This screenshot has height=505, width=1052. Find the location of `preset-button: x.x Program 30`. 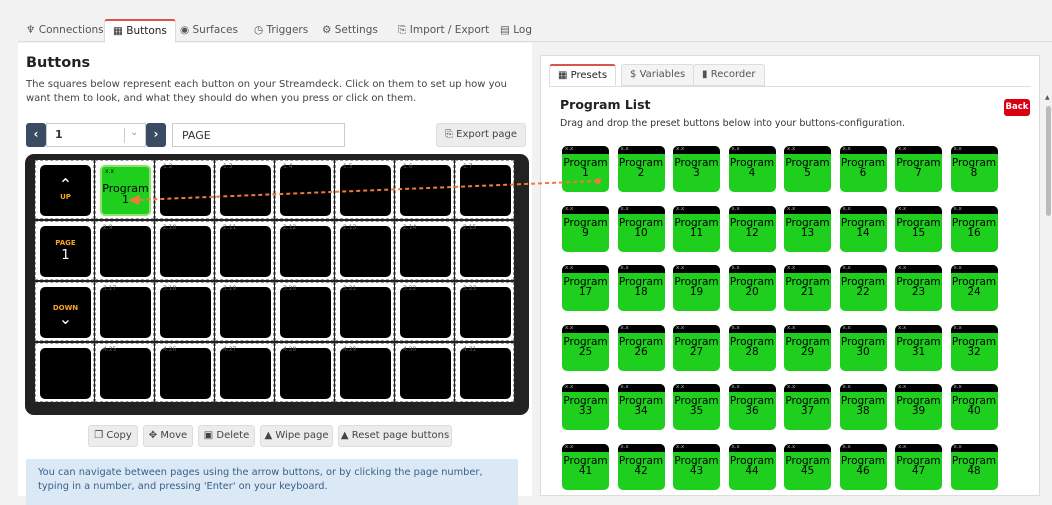

preset-button: x.x Program 30 is located at coordinates (863, 347).